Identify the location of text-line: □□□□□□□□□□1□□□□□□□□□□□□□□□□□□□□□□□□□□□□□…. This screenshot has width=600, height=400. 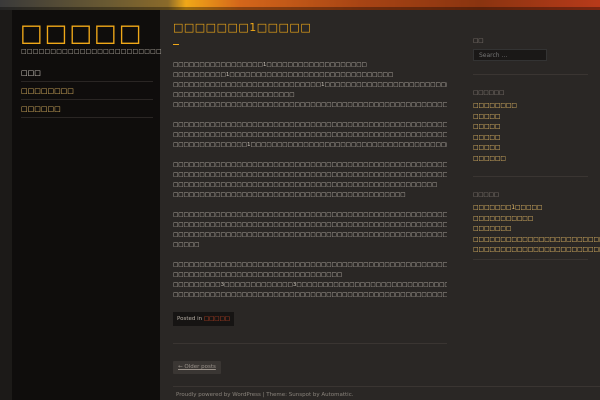
(283, 75).